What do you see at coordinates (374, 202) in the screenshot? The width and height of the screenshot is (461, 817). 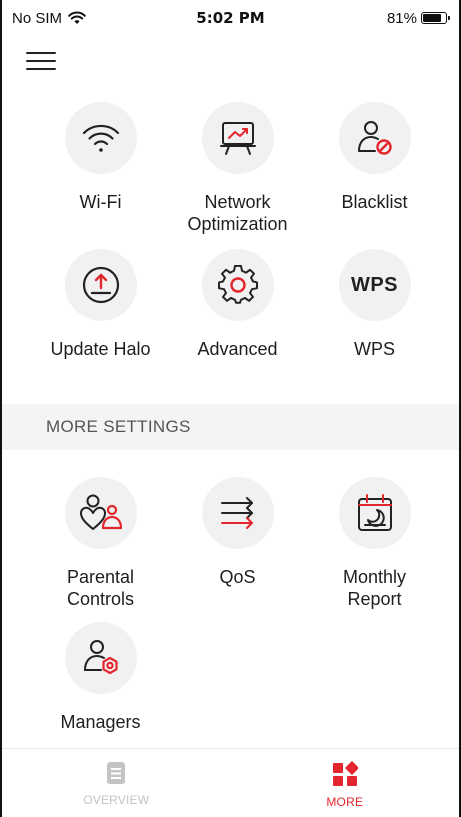 I see `tile-label: Blacklist` at bounding box center [374, 202].